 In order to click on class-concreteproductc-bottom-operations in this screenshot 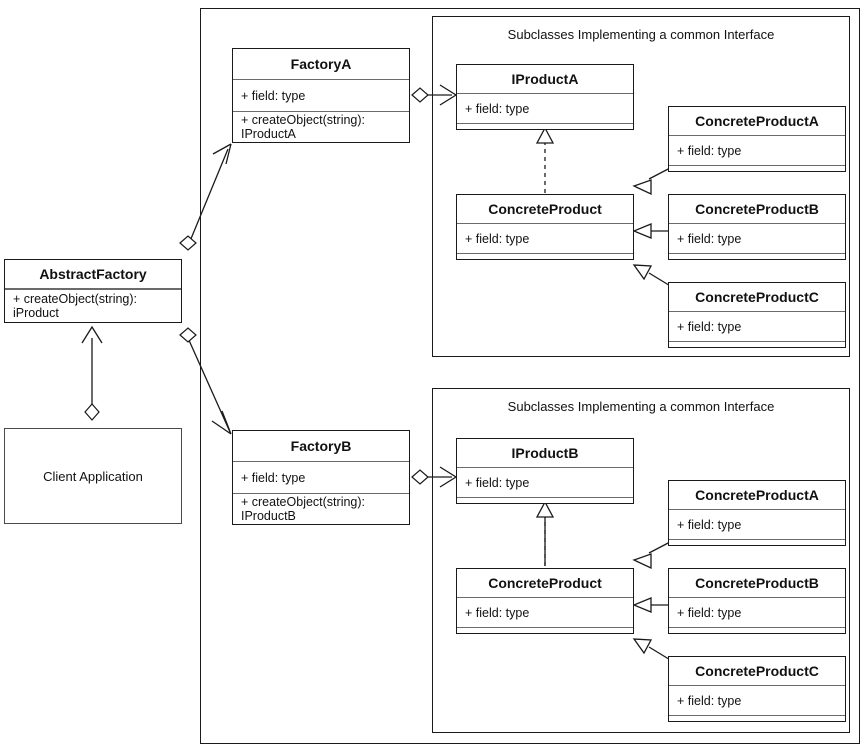, I will do `click(757, 718)`.